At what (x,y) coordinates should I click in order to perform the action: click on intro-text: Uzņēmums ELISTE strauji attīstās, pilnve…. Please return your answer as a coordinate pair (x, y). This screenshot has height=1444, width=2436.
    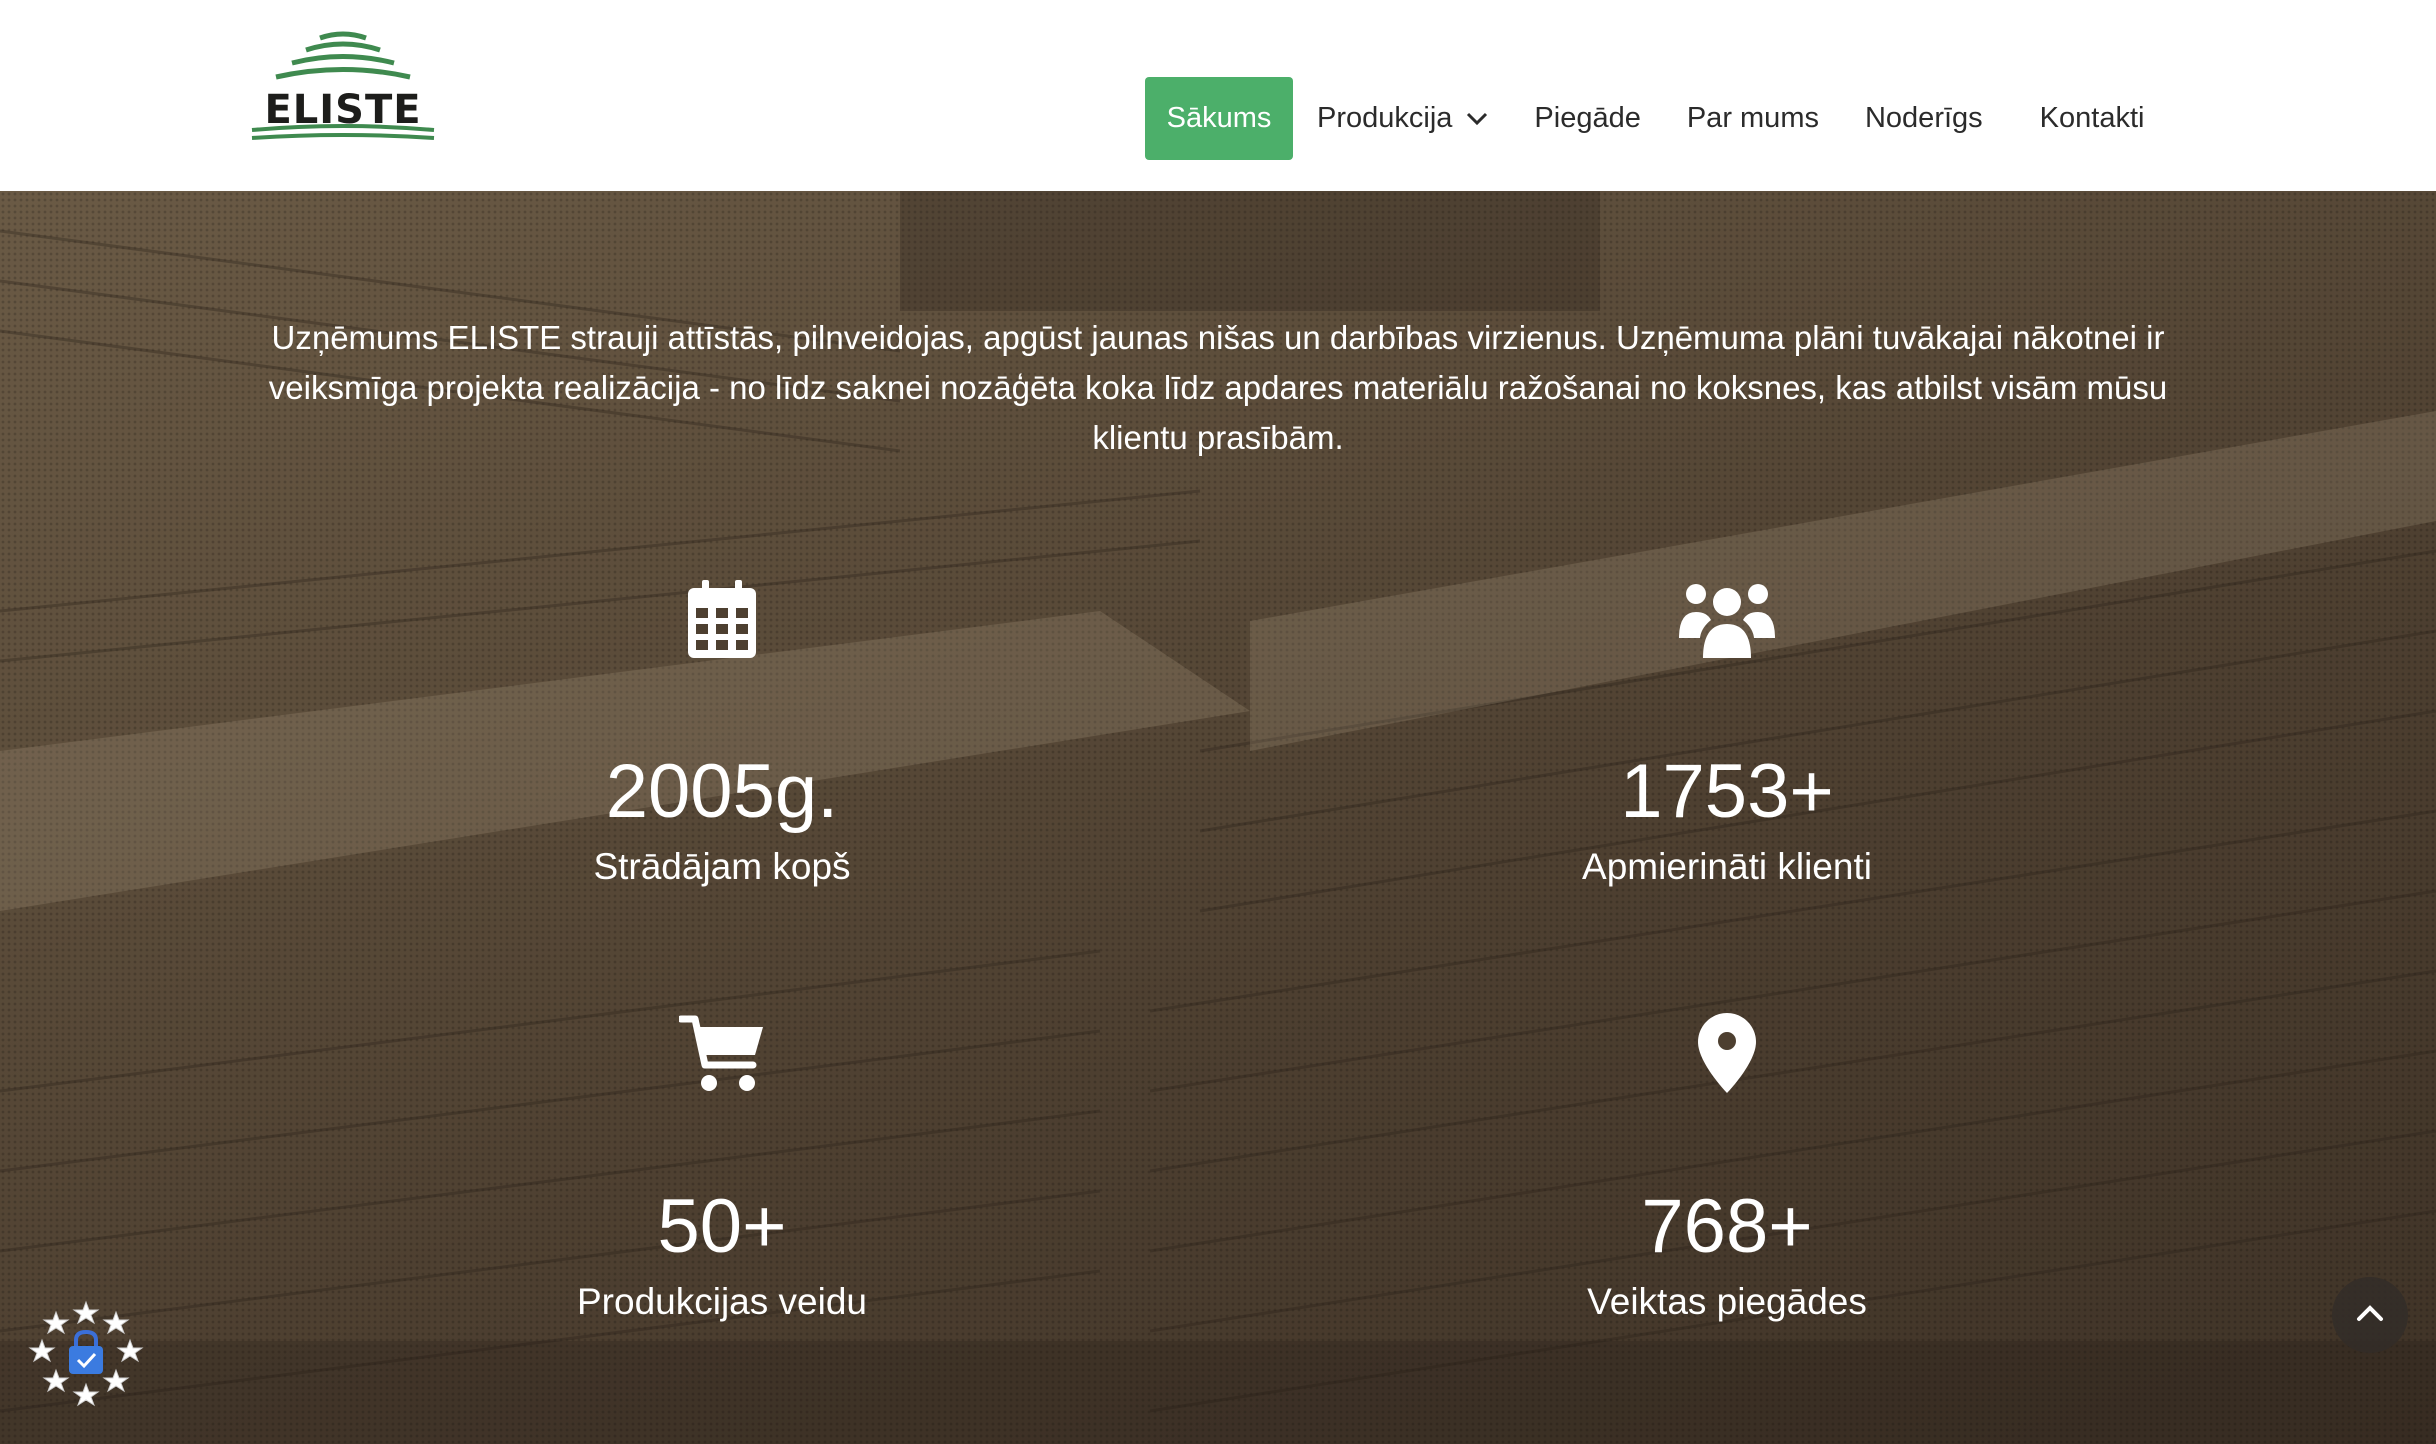
    Looking at the image, I should click on (1218, 387).